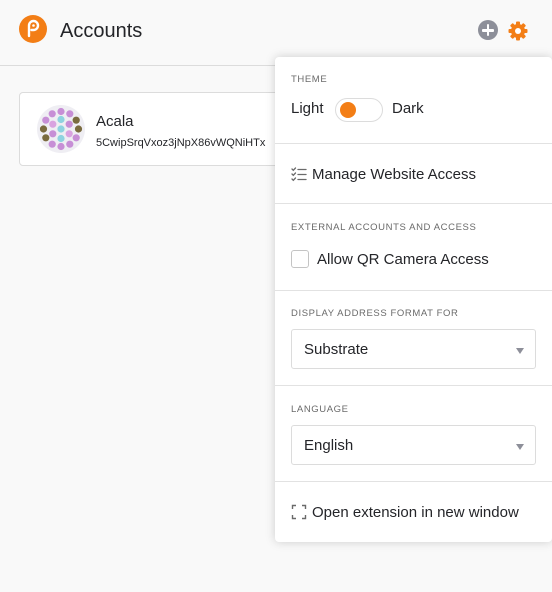 The width and height of the screenshot is (552, 592). What do you see at coordinates (309, 79) in the screenshot?
I see `theme-title: THEME` at bounding box center [309, 79].